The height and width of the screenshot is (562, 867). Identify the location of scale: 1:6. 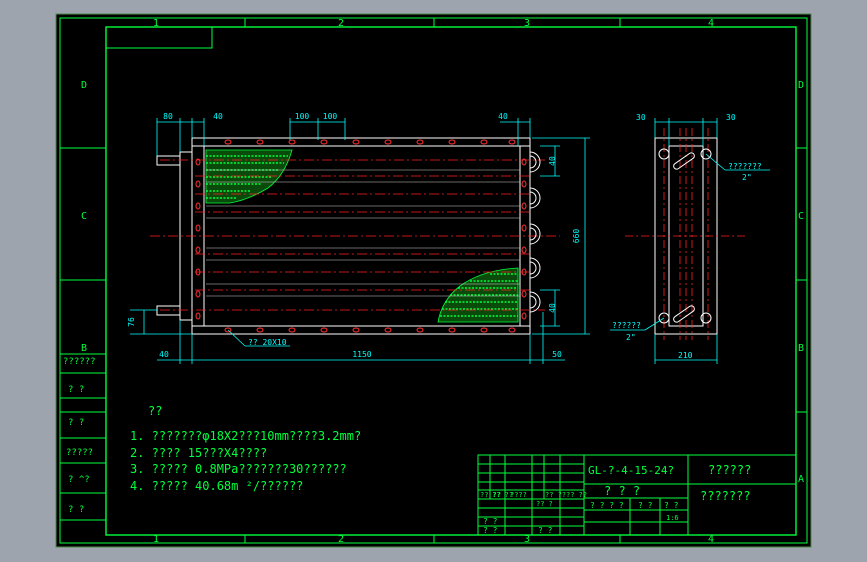
(672, 518).